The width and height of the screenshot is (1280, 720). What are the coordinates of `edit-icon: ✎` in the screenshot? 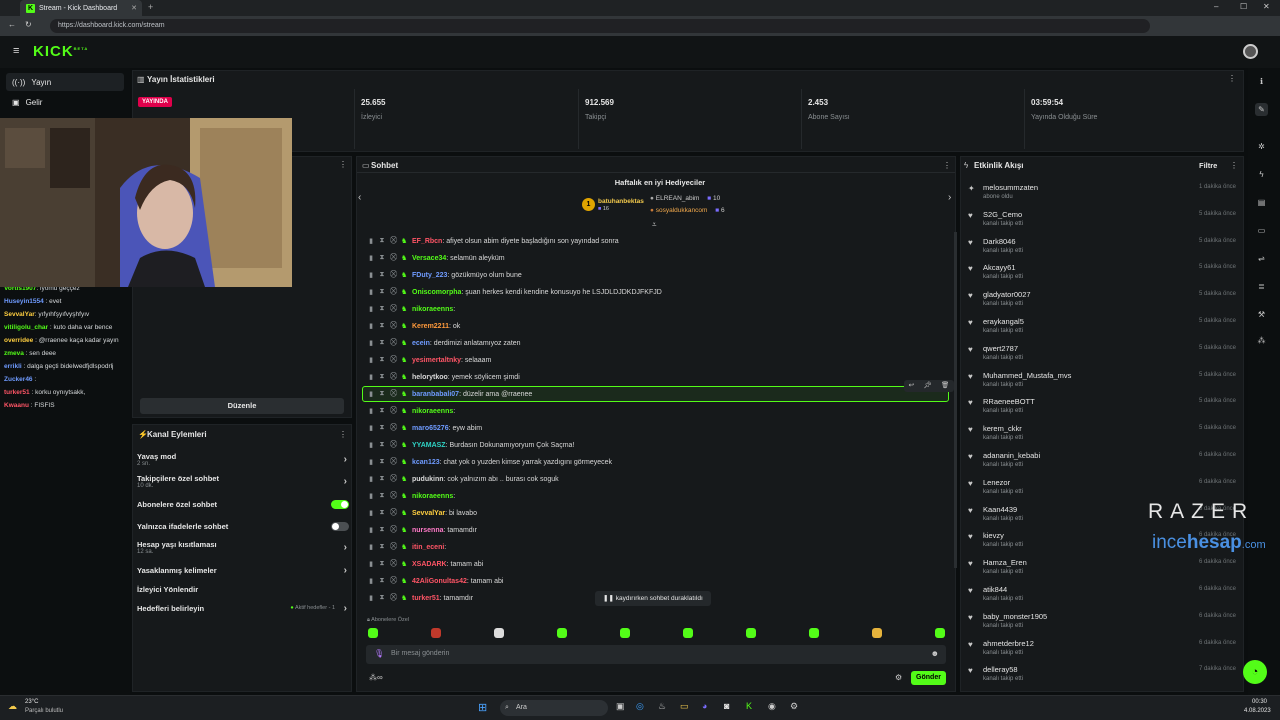 It's located at (1261, 109).